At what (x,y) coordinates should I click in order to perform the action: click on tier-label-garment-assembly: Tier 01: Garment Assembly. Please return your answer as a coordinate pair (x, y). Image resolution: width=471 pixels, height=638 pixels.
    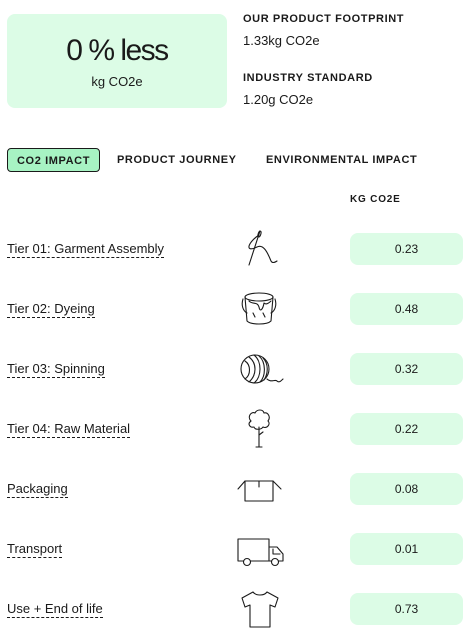
    Looking at the image, I should click on (86, 250).